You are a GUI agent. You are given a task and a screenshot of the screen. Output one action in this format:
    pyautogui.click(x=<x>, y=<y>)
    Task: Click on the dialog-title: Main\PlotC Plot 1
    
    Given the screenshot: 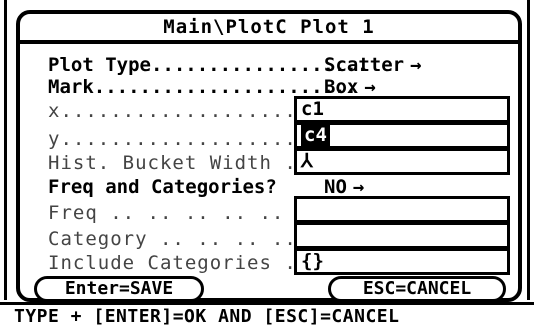 What is the action you would take?
    pyautogui.click(x=269, y=27)
    